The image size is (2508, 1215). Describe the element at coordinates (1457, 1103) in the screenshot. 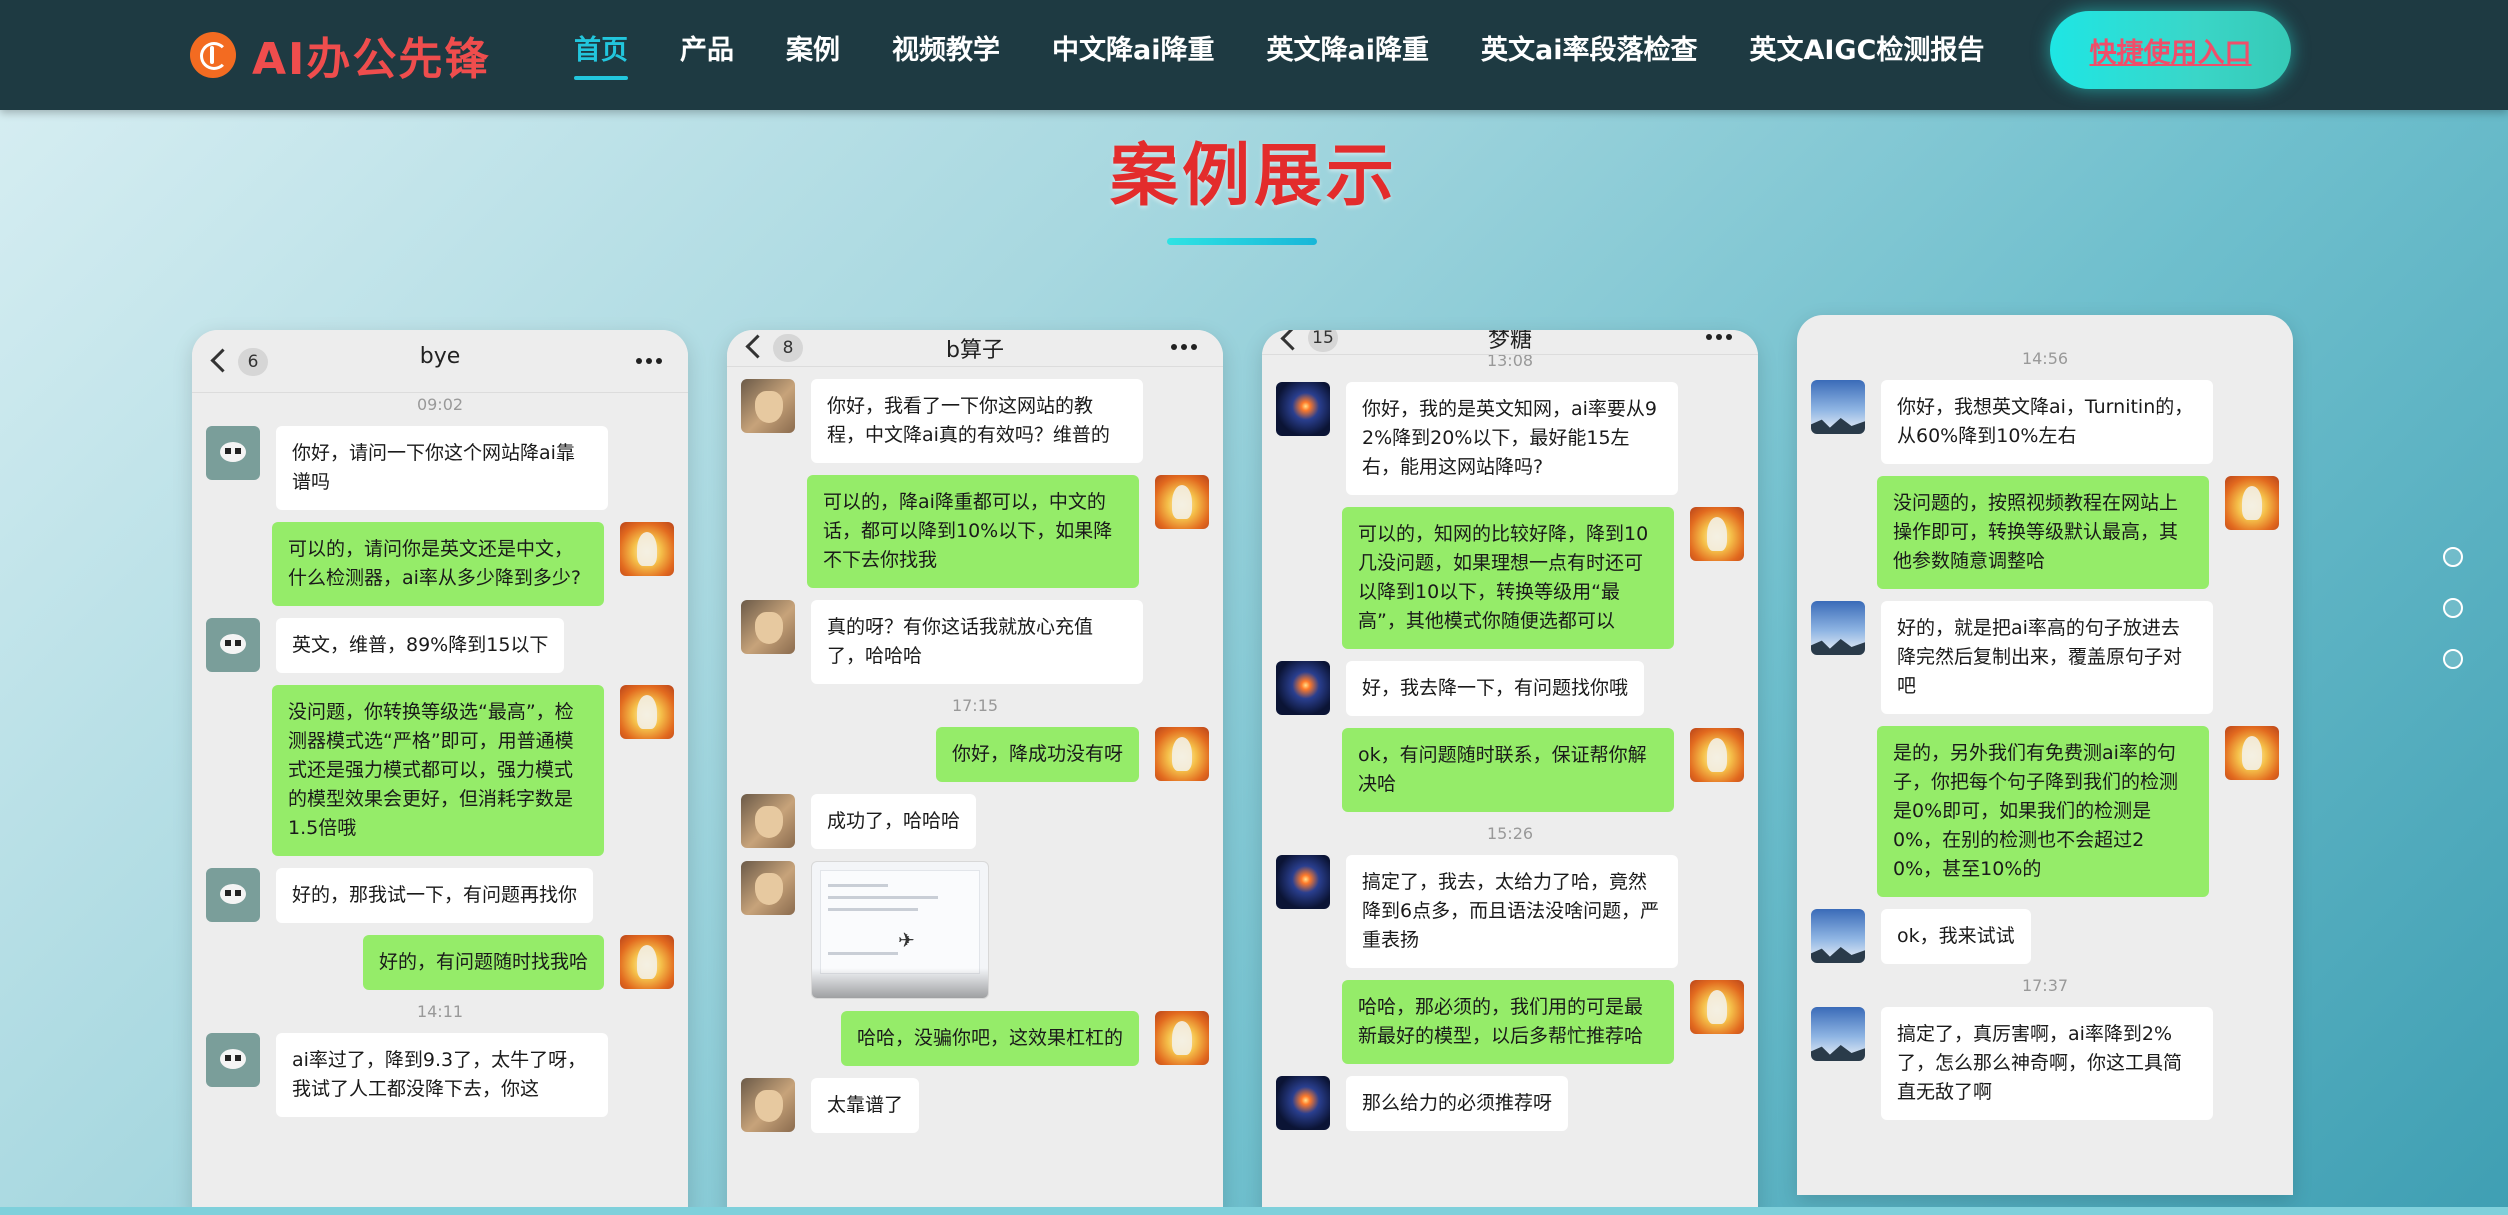

I see `message-bubble: 那么给力的必须推荐呀` at that location.